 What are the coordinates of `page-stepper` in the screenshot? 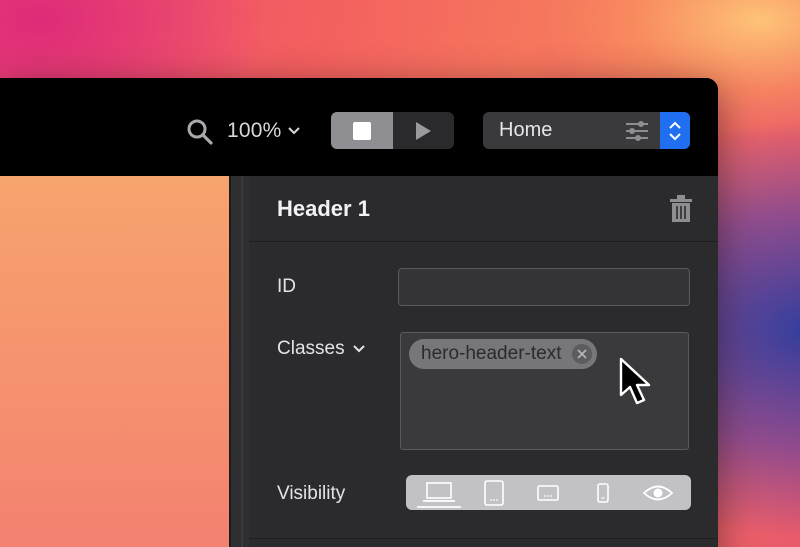 It's located at (675, 130).